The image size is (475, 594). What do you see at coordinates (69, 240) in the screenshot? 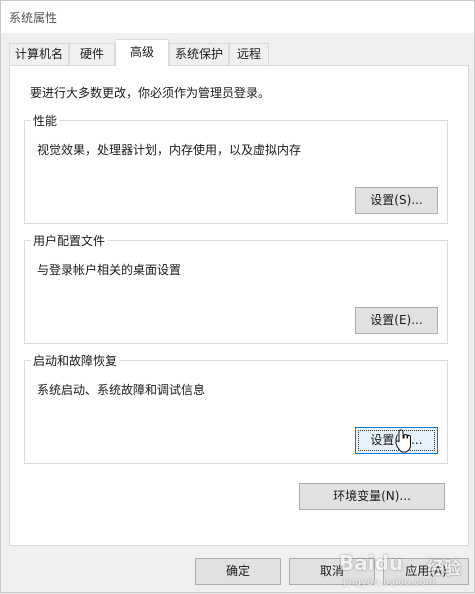
I see `user-profiles-group-title: 用户配置文件` at bounding box center [69, 240].